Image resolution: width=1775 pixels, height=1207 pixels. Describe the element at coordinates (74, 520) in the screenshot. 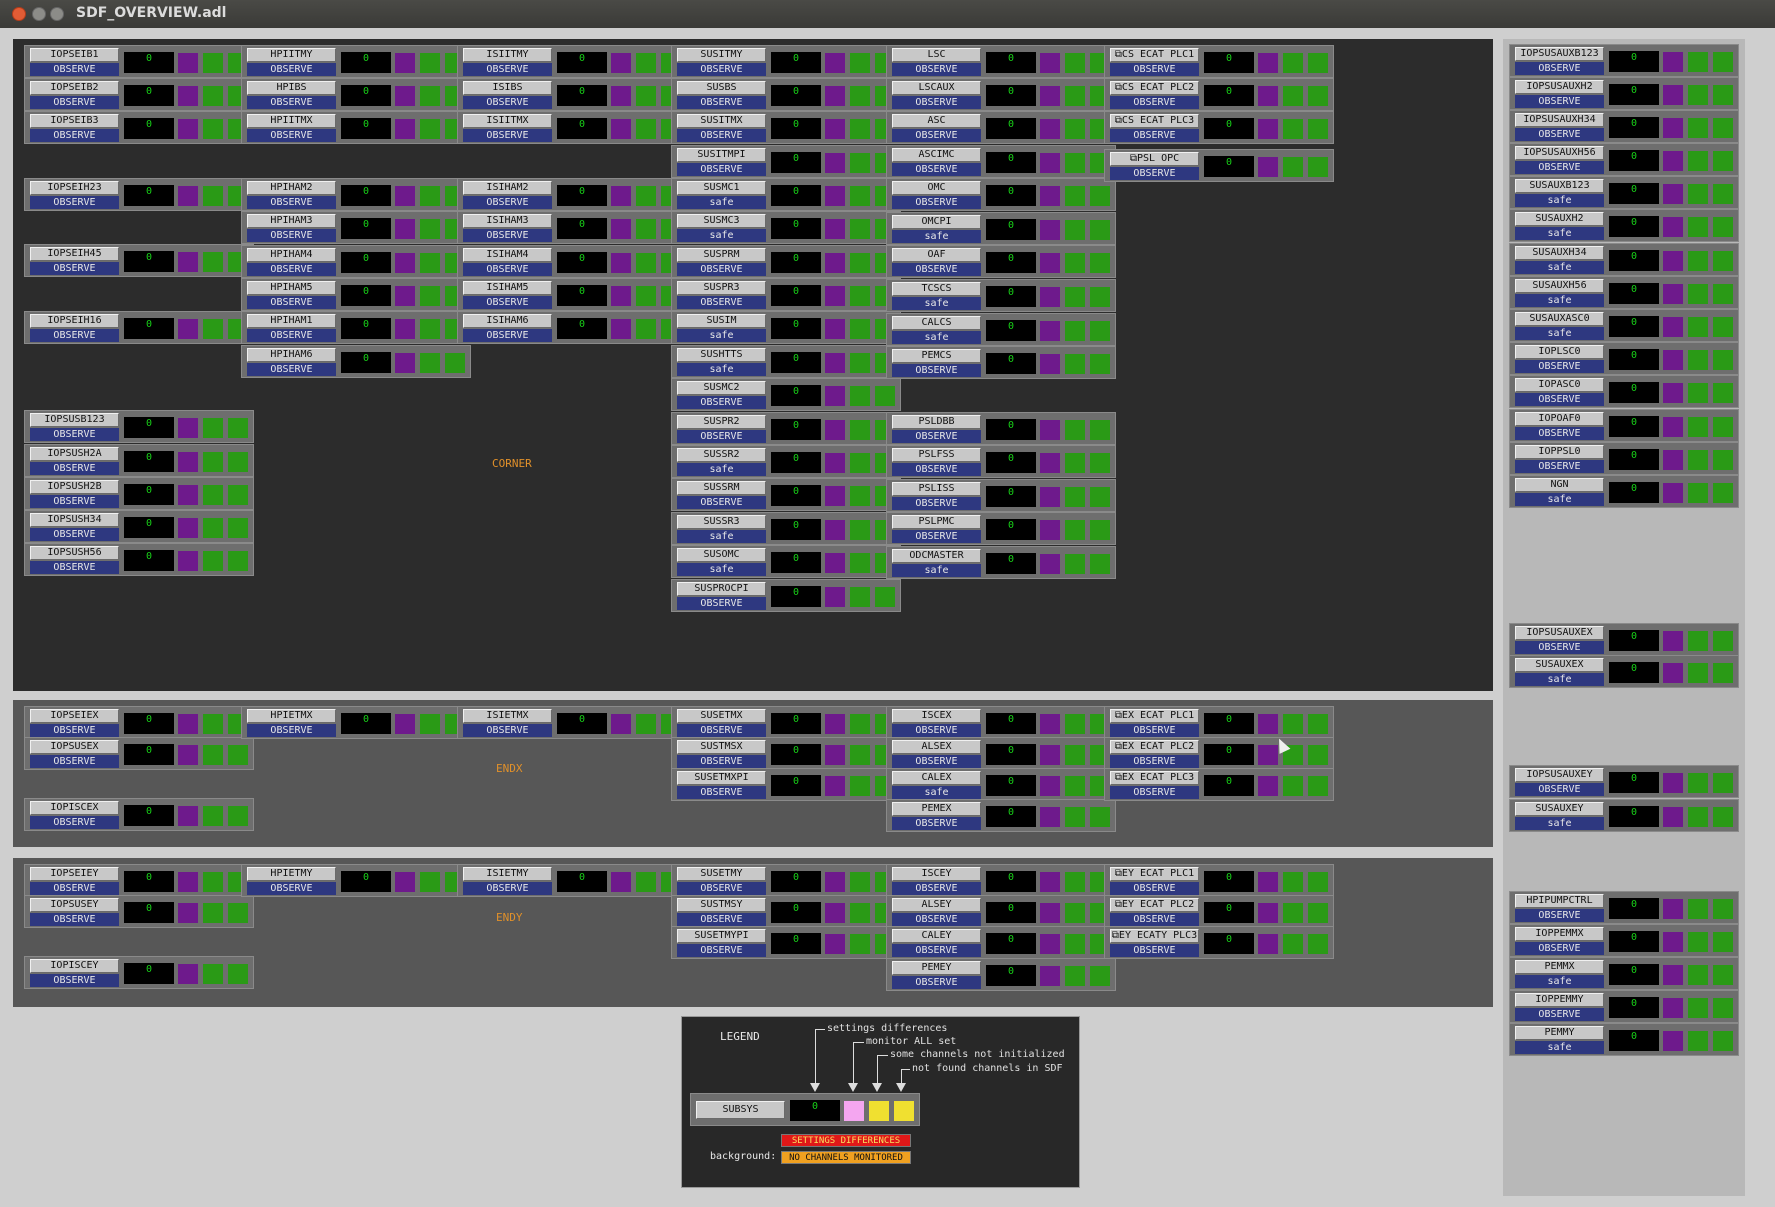

I see `subsystem-name-button: IOPSUSH34` at that location.